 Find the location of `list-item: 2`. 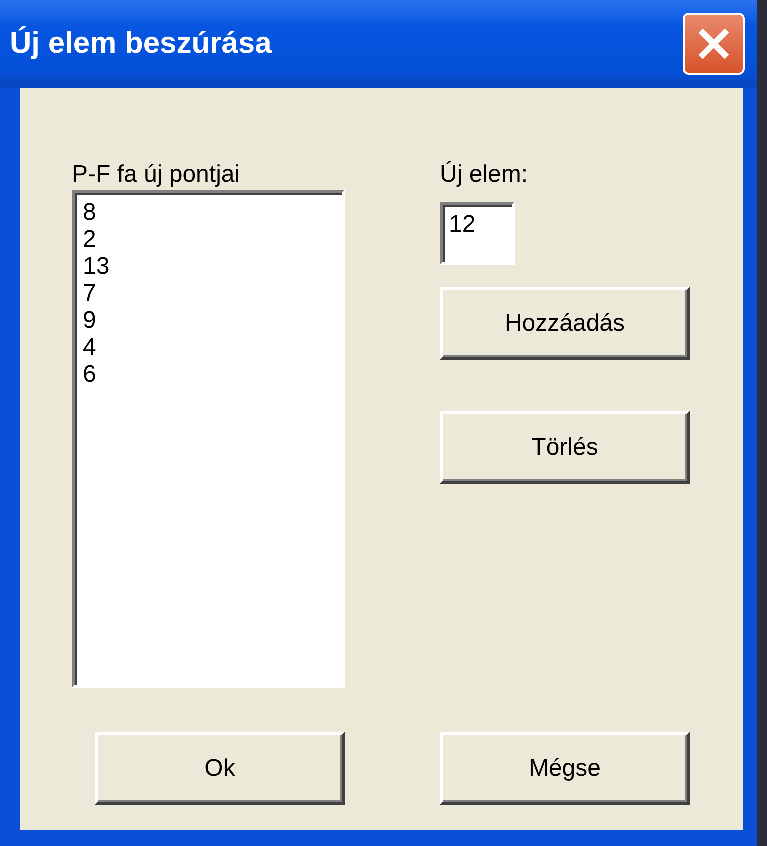

list-item: 2 is located at coordinates (89, 239).